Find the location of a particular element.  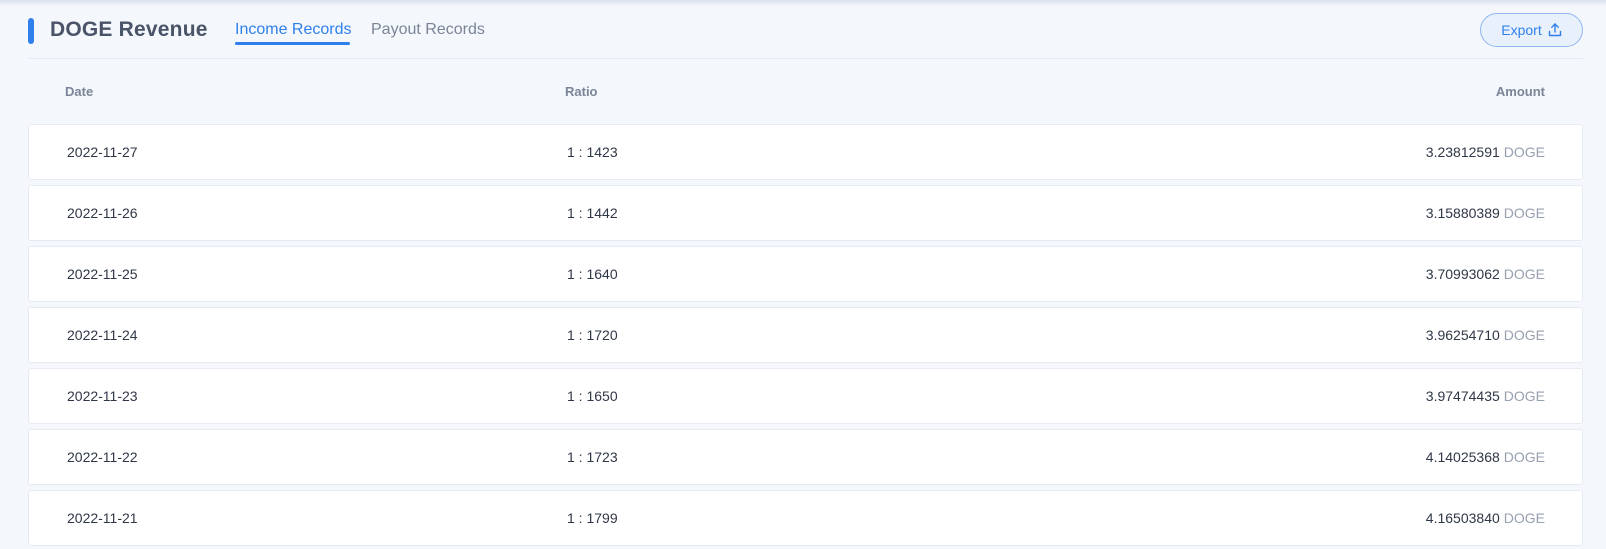

table-row: 2022-11-24 1 : 1720 3.96254710 DOGE is located at coordinates (805, 335).